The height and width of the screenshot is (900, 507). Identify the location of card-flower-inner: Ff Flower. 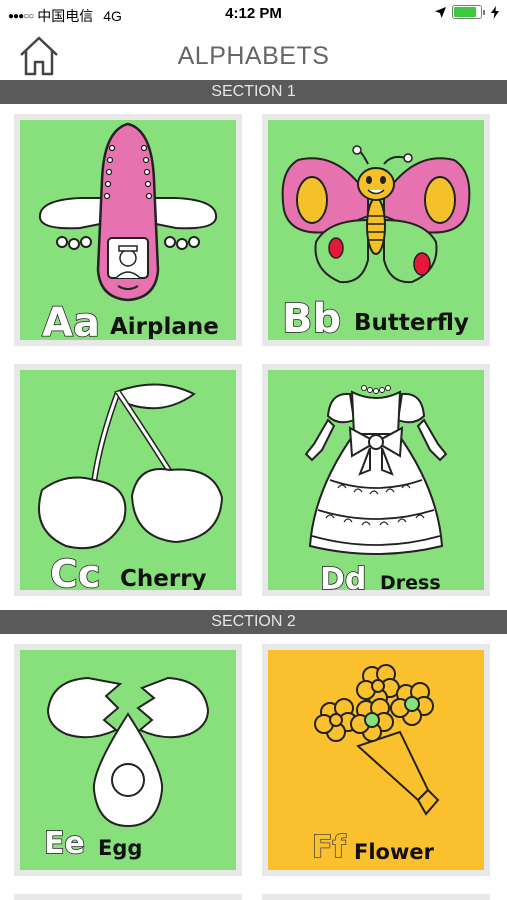
(376, 760).